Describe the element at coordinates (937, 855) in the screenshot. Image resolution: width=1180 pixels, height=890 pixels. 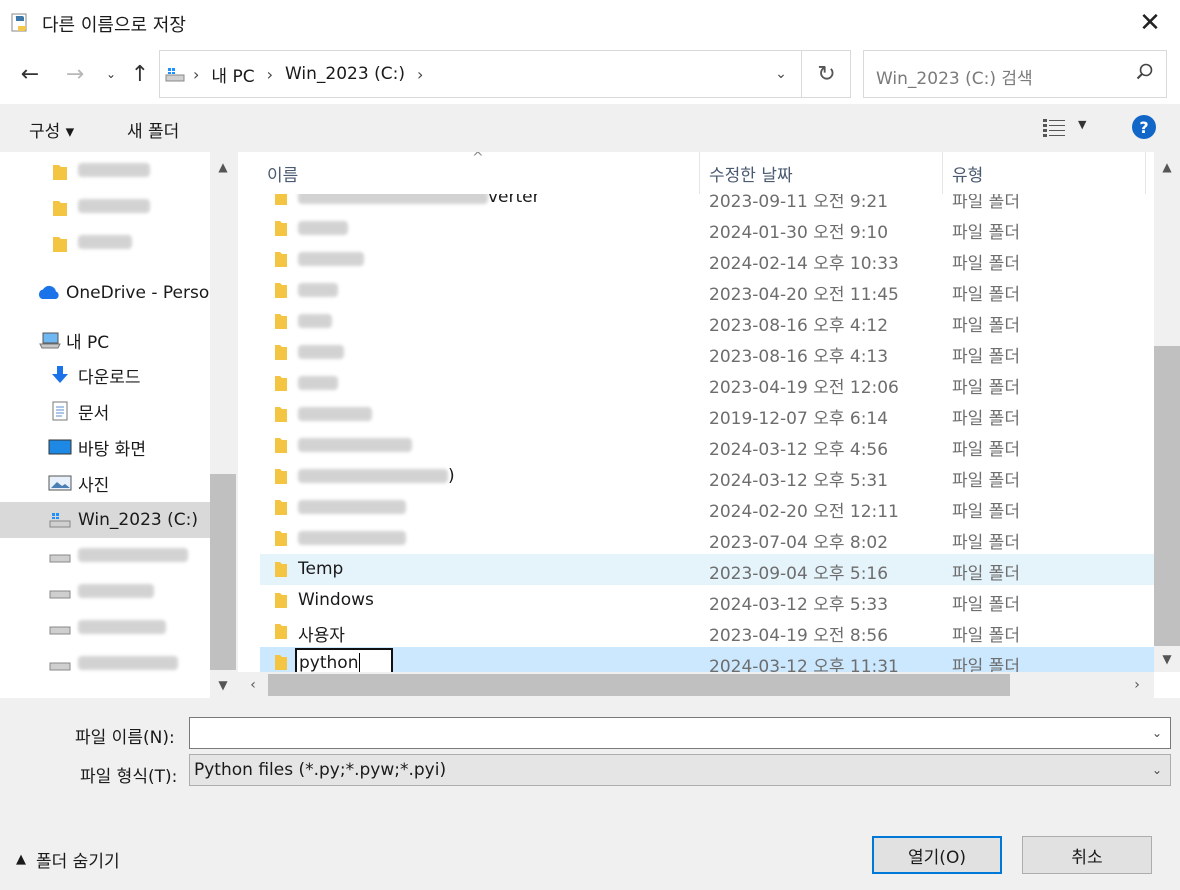
I see `open-button: 열기(O)` at that location.